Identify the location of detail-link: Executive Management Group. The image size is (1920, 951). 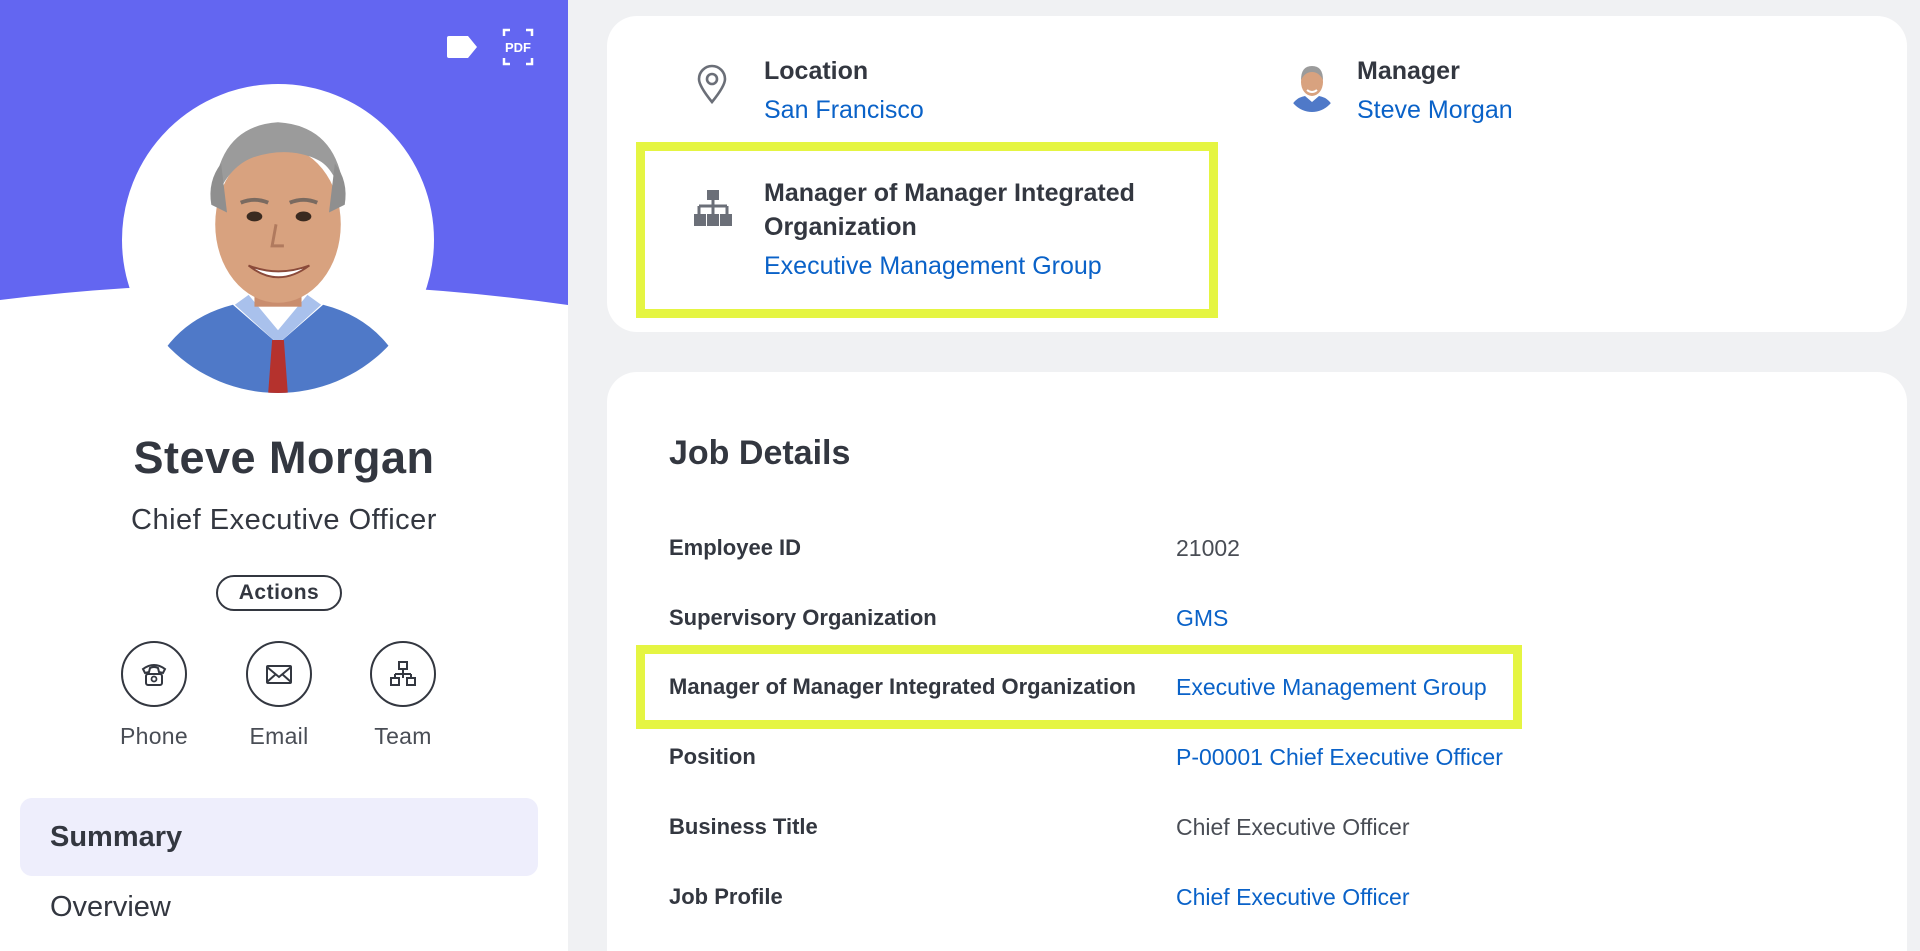
(1331, 687).